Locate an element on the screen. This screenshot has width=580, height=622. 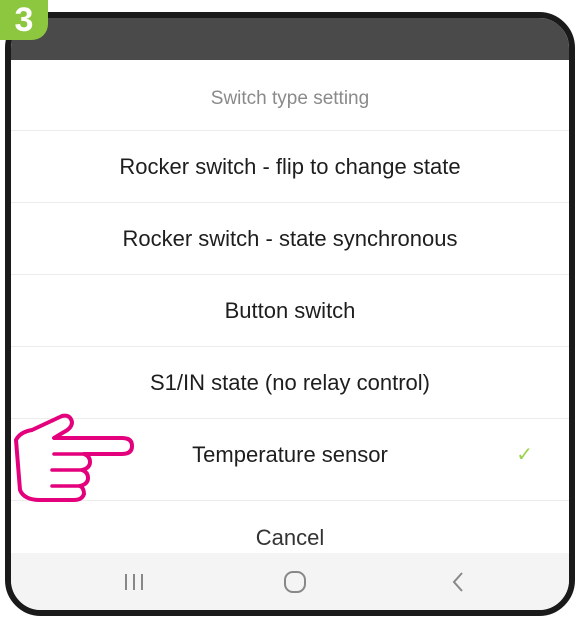
option-rocker-synchronous: Rocker switch - state synchronous is located at coordinates (290, 238).